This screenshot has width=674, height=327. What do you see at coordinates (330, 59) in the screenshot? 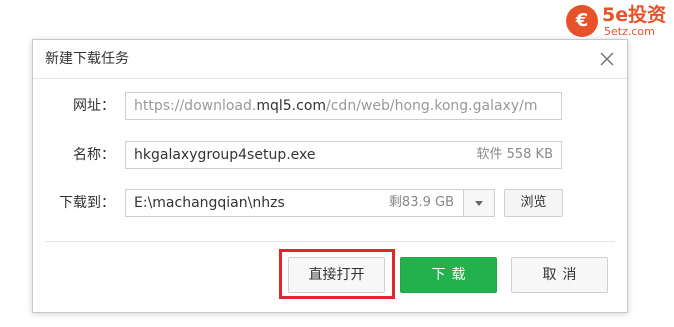
I see `dialog-header: 新建下载任务` at bounding box center [330, 59].